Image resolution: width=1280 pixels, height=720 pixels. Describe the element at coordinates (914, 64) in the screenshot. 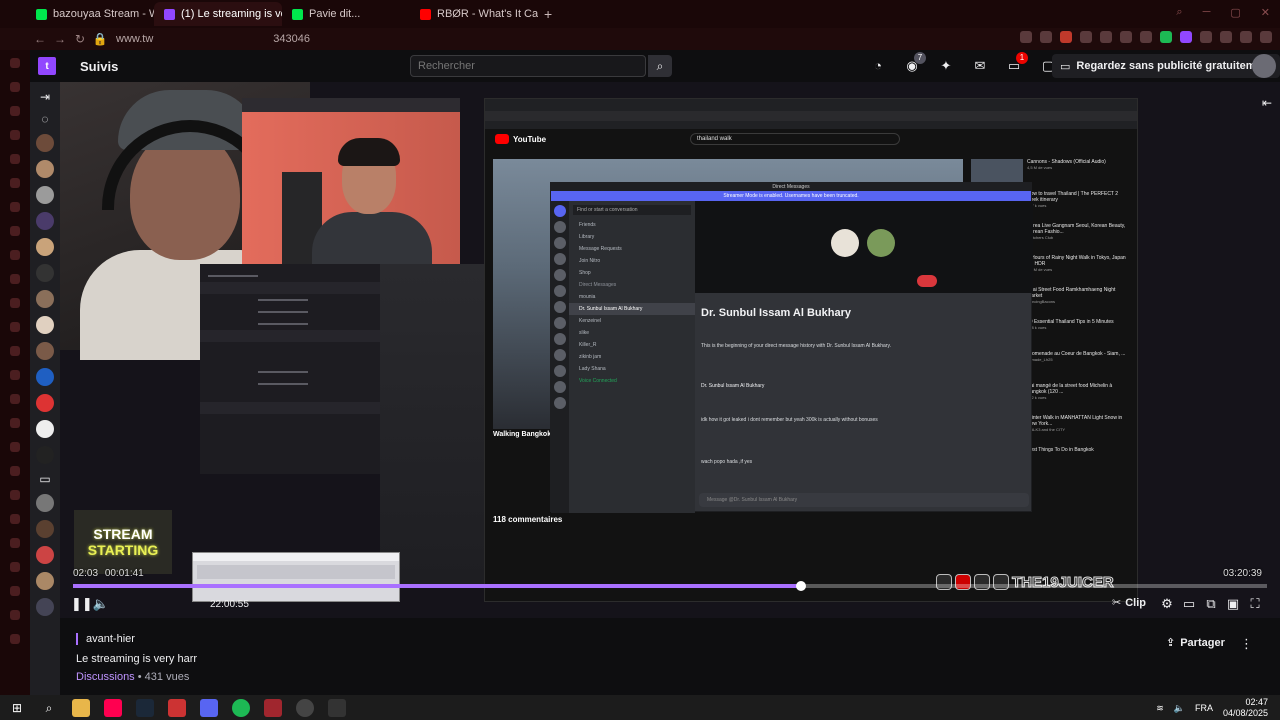

I see `notifications-icon: ◉ 7` at that location.